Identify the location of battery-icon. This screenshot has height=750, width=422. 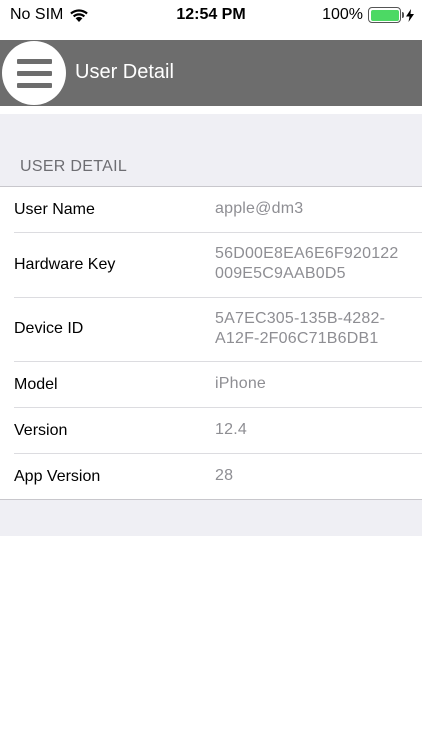
(386, 15).